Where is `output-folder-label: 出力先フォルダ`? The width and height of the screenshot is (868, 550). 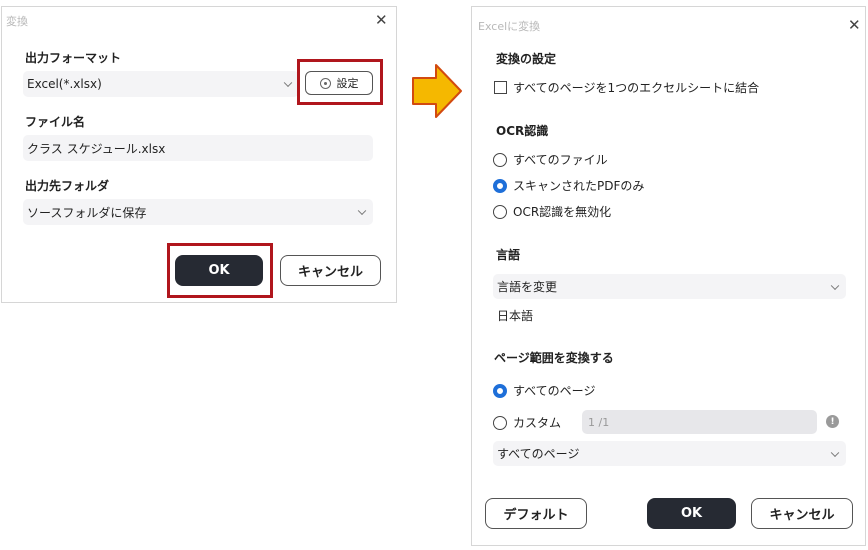 output-folder-label: 出力先フォルダ is located at coordinates (67, 186).